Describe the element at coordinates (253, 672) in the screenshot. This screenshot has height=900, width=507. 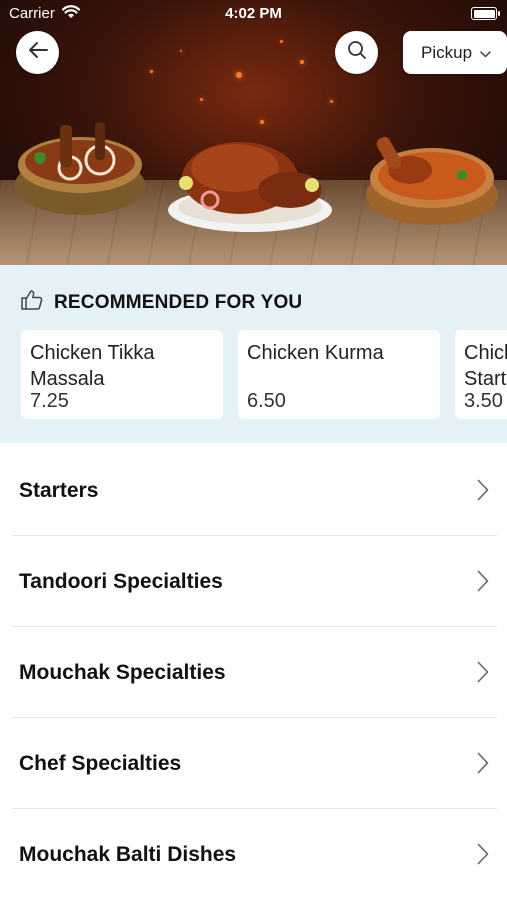
I see `category-row-mouchak: Mouchak Specialties` at that location.